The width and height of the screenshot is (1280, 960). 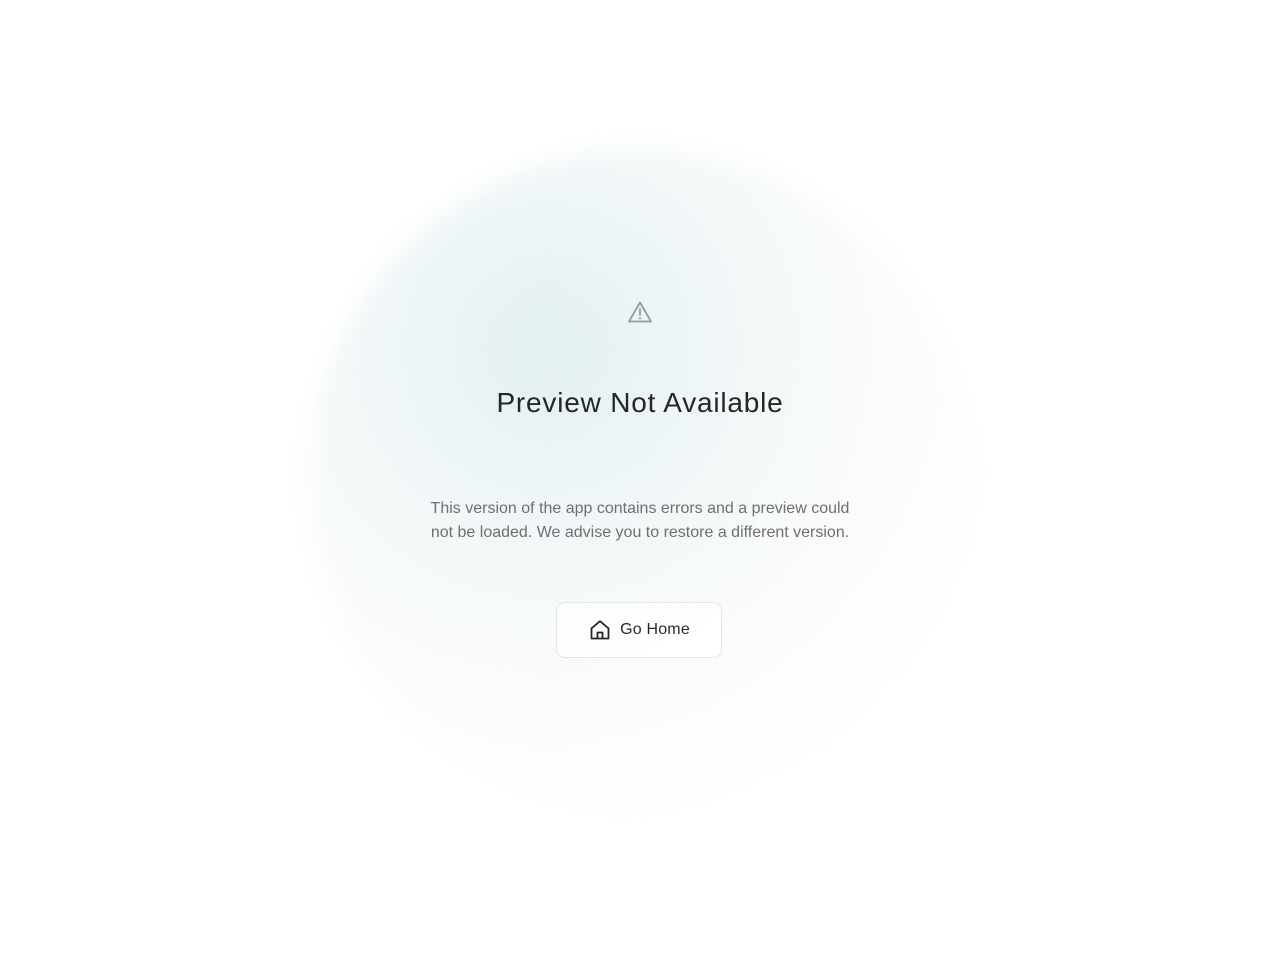 I want to click on page-title: Preview Not Available, so click(x=640, y=402).